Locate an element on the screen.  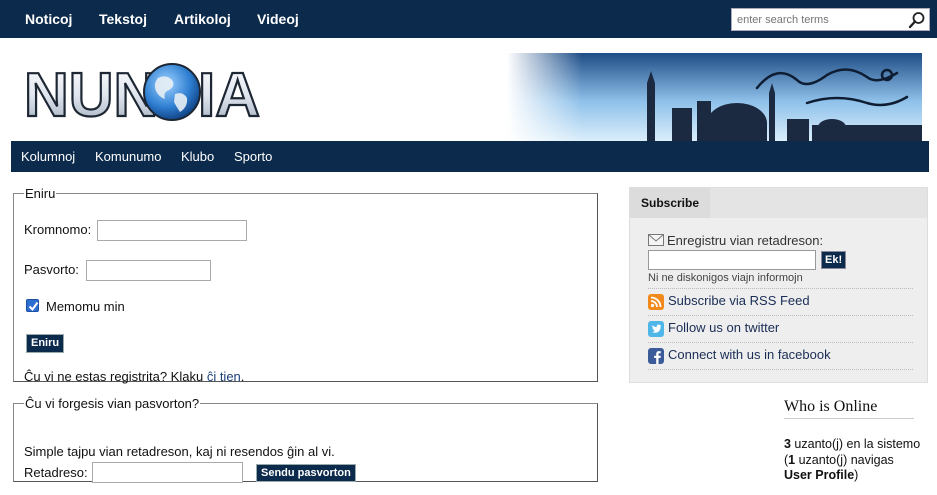
login-legend: Eniru is located at coordinates (40, 193).